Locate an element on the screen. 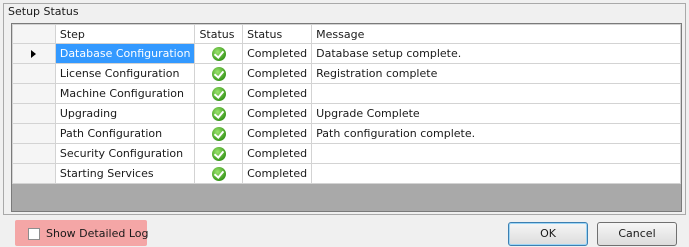 The image size is (689, 247). column-header-status-icon: Status is located at coordinates (219, 34).